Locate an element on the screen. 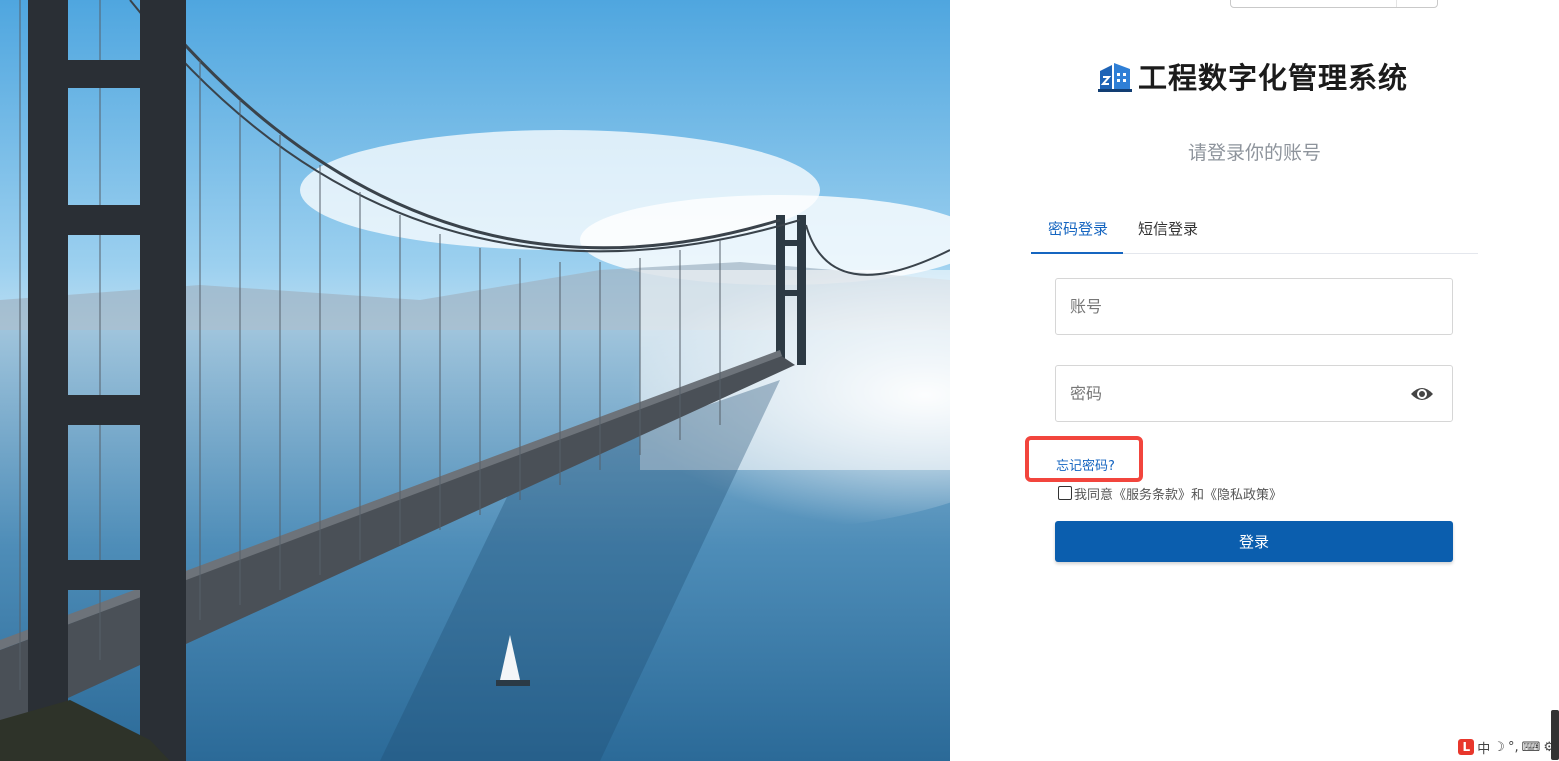  login-tabs: 密码登录 短信登录 is located at coordinates (1254, 231).